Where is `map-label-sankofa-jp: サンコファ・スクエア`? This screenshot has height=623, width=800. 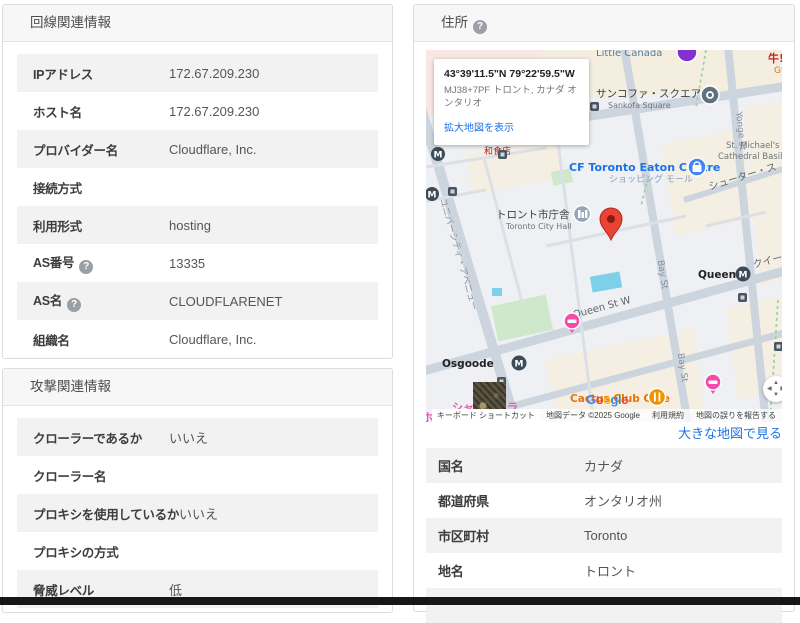
map-label-sankofa-jp: サンコファ・スクエア is located at coordinates (648, 94).